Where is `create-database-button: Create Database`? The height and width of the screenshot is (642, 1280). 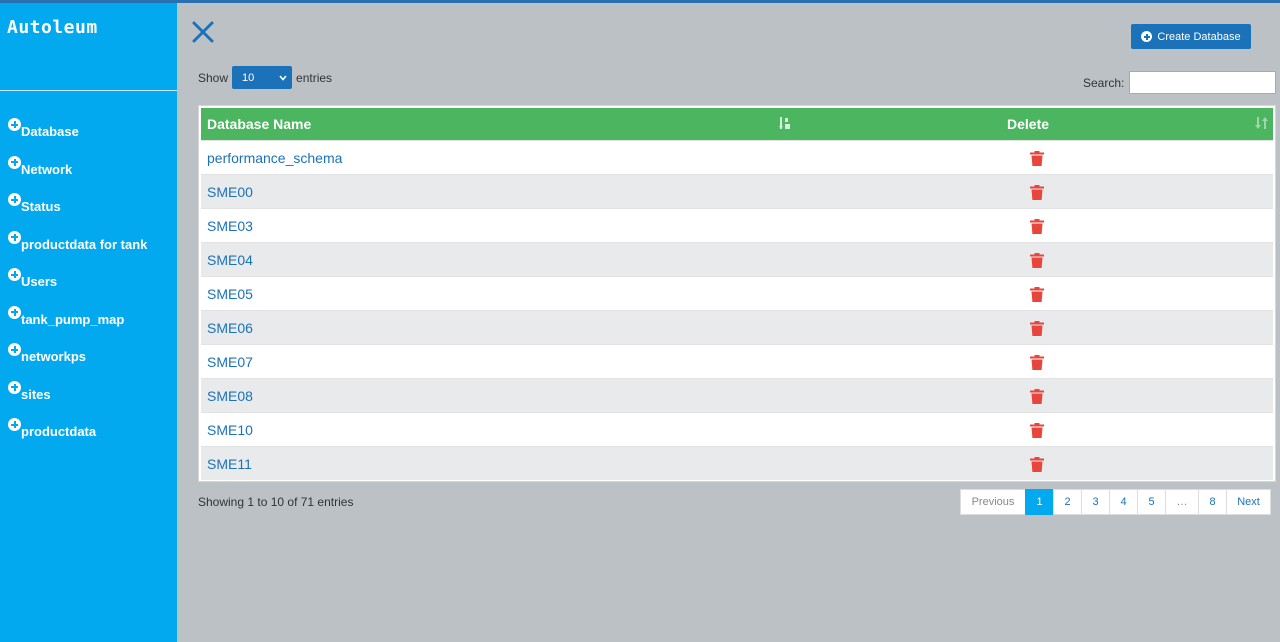 create-database-button: Create Database is located at coordinates (1191, 36).